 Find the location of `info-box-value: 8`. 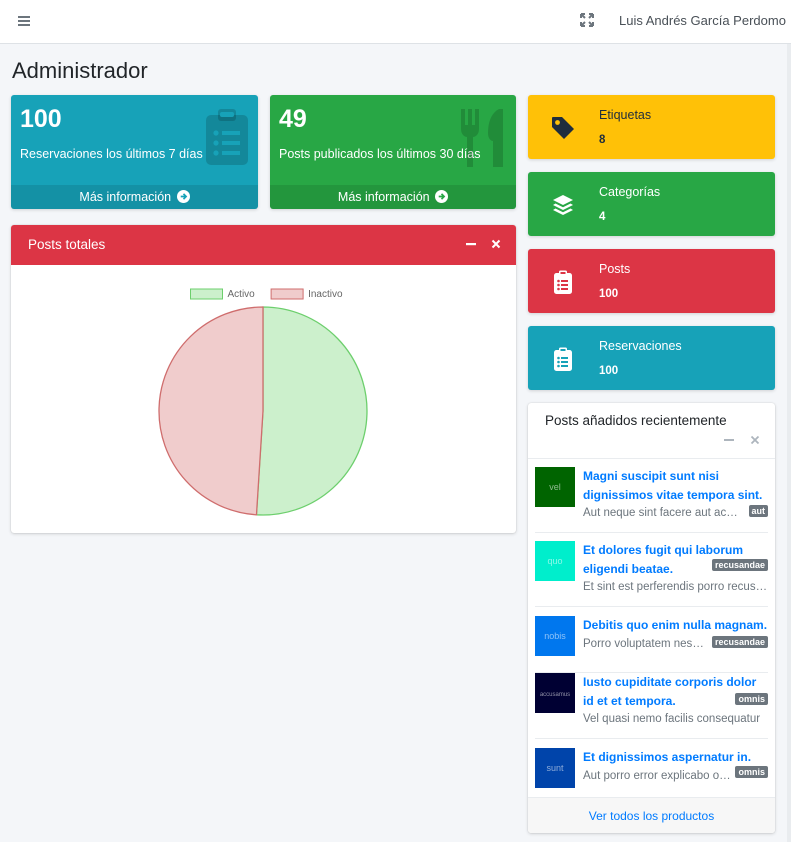

info-box-value: 8 is located at coordinates (602, 140).